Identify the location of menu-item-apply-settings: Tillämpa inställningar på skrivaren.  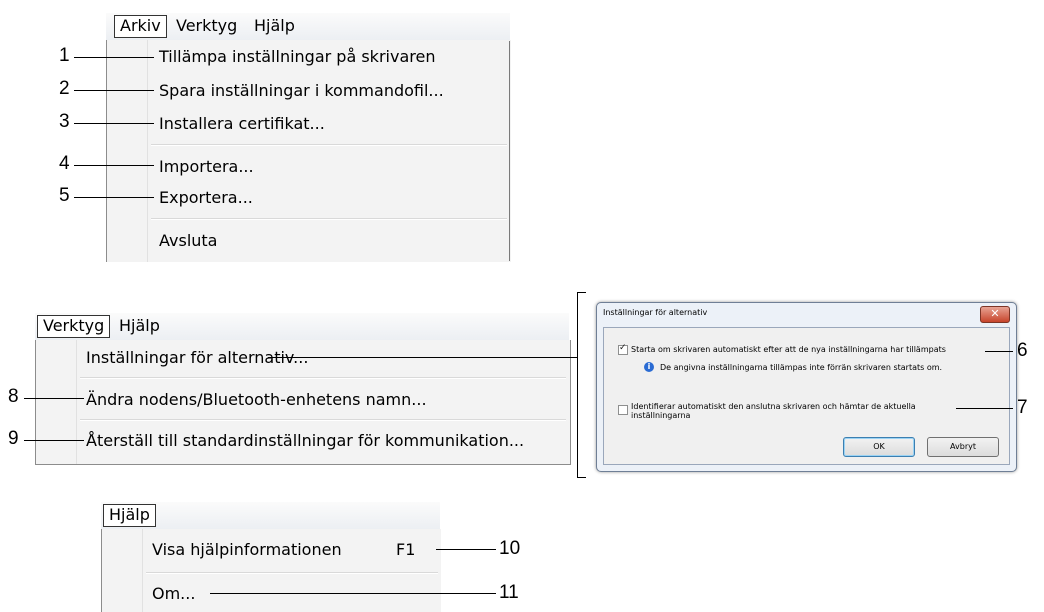
(297, 56).